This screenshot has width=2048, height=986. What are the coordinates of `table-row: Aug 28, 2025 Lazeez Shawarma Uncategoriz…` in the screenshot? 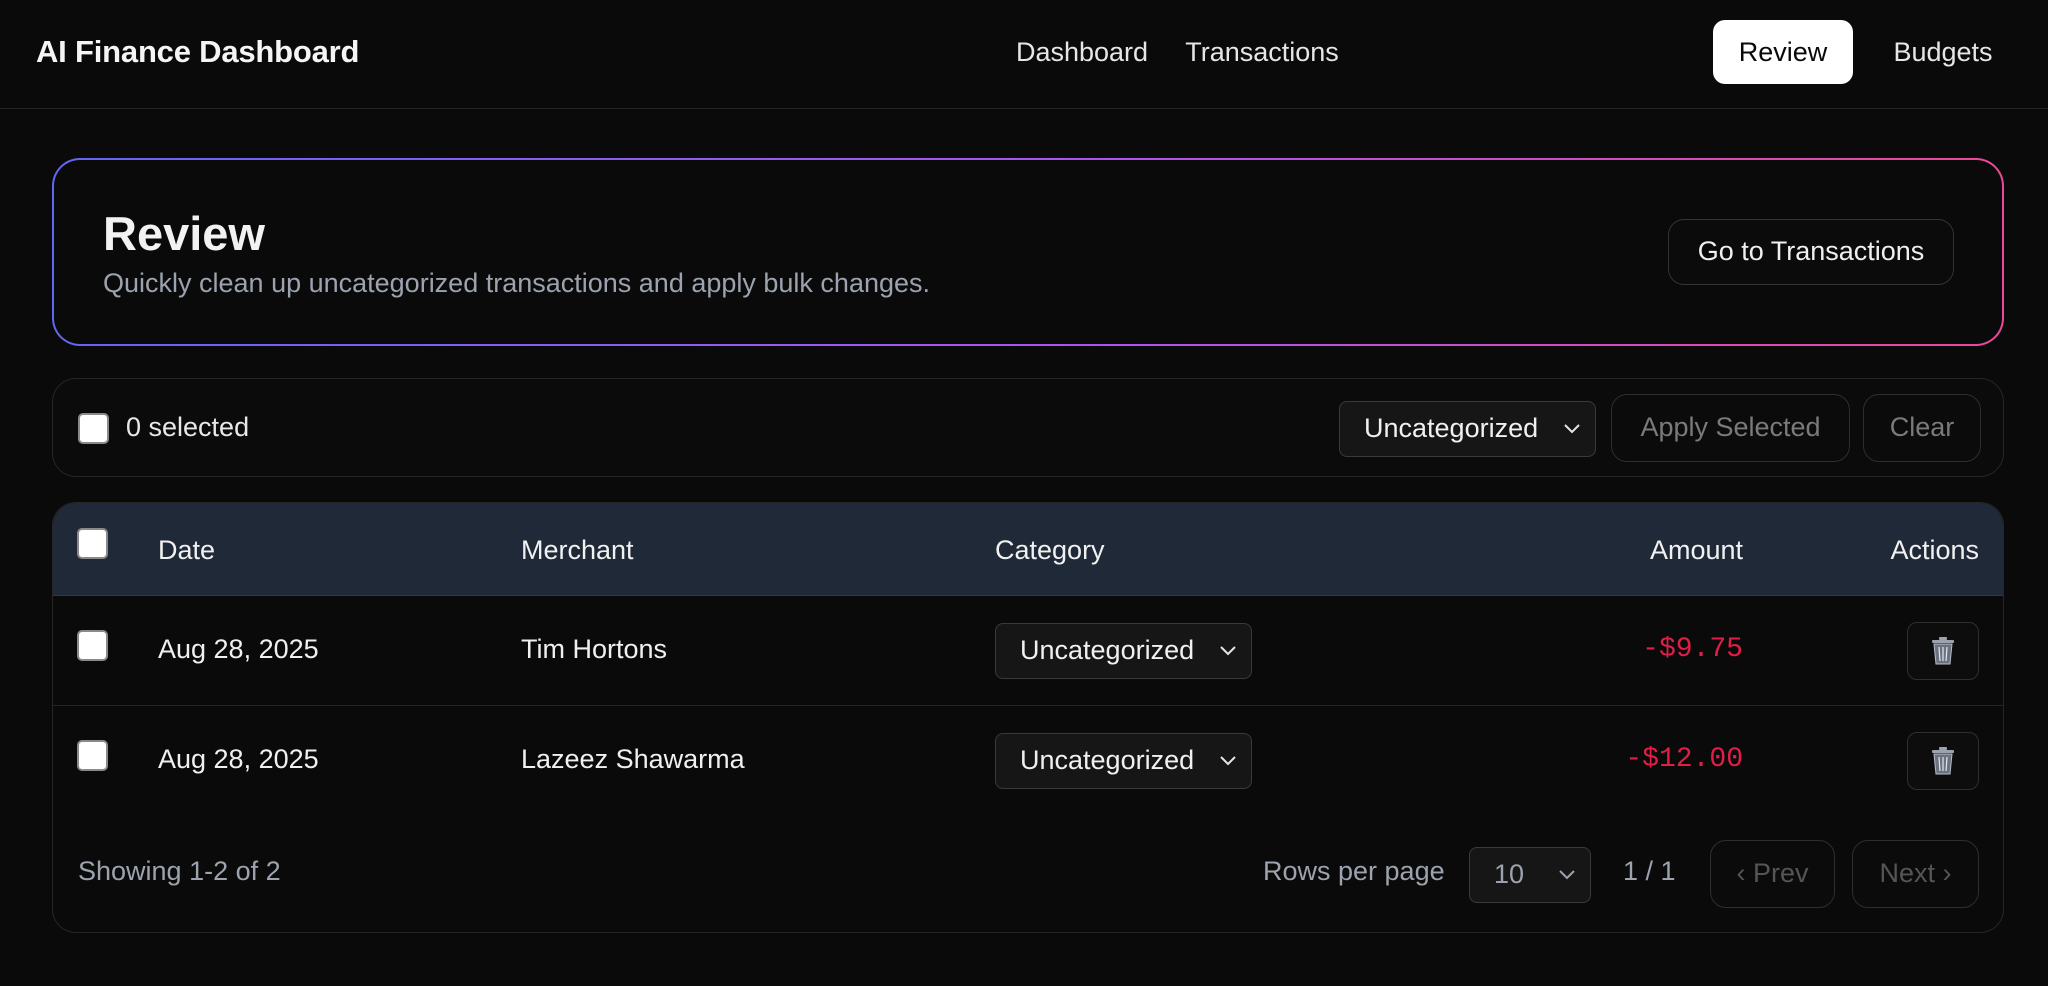 It's located at (1028, 761).